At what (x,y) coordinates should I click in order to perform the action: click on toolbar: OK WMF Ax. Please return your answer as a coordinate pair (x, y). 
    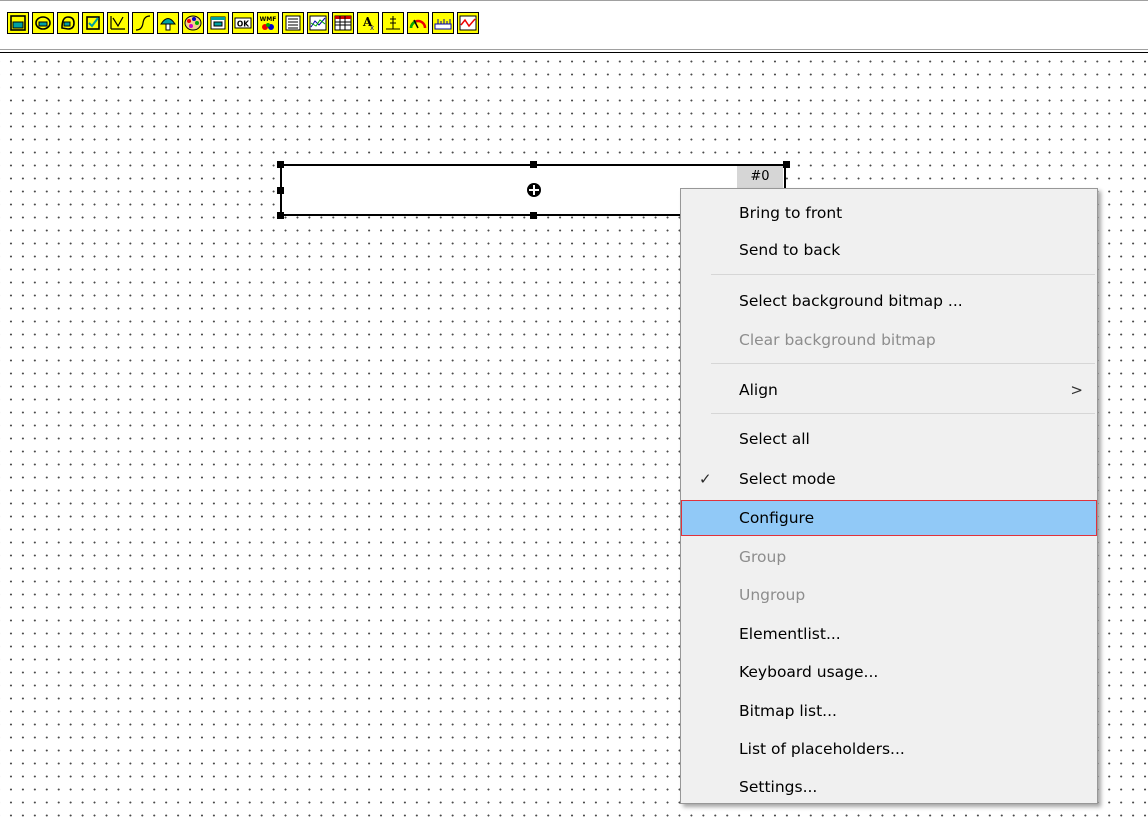
    Looking at the image, I should click on (574, 25).